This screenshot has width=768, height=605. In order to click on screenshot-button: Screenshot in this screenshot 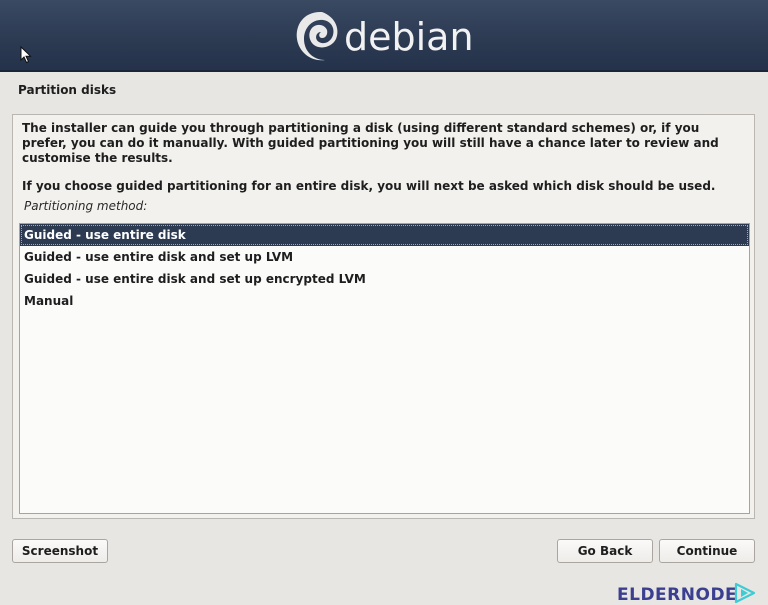, I will do `click(60, 551)`.